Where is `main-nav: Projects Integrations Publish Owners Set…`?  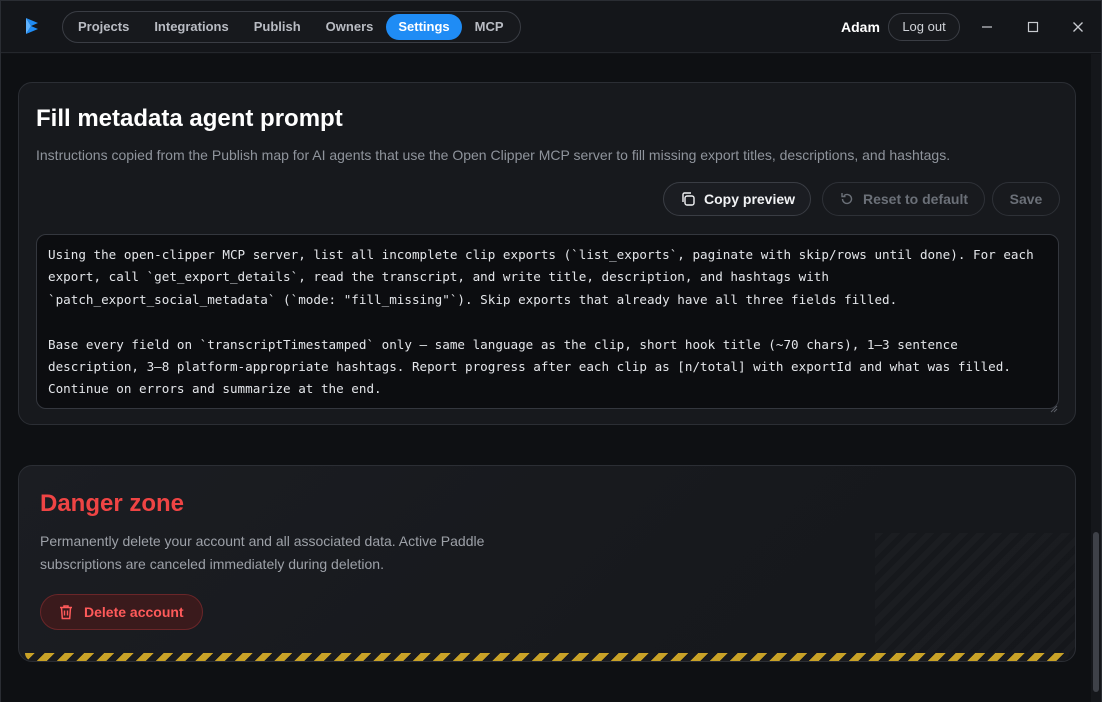 main-nav: Projects Integrations Publish Owners Set… is located at coordinates (291, 27).